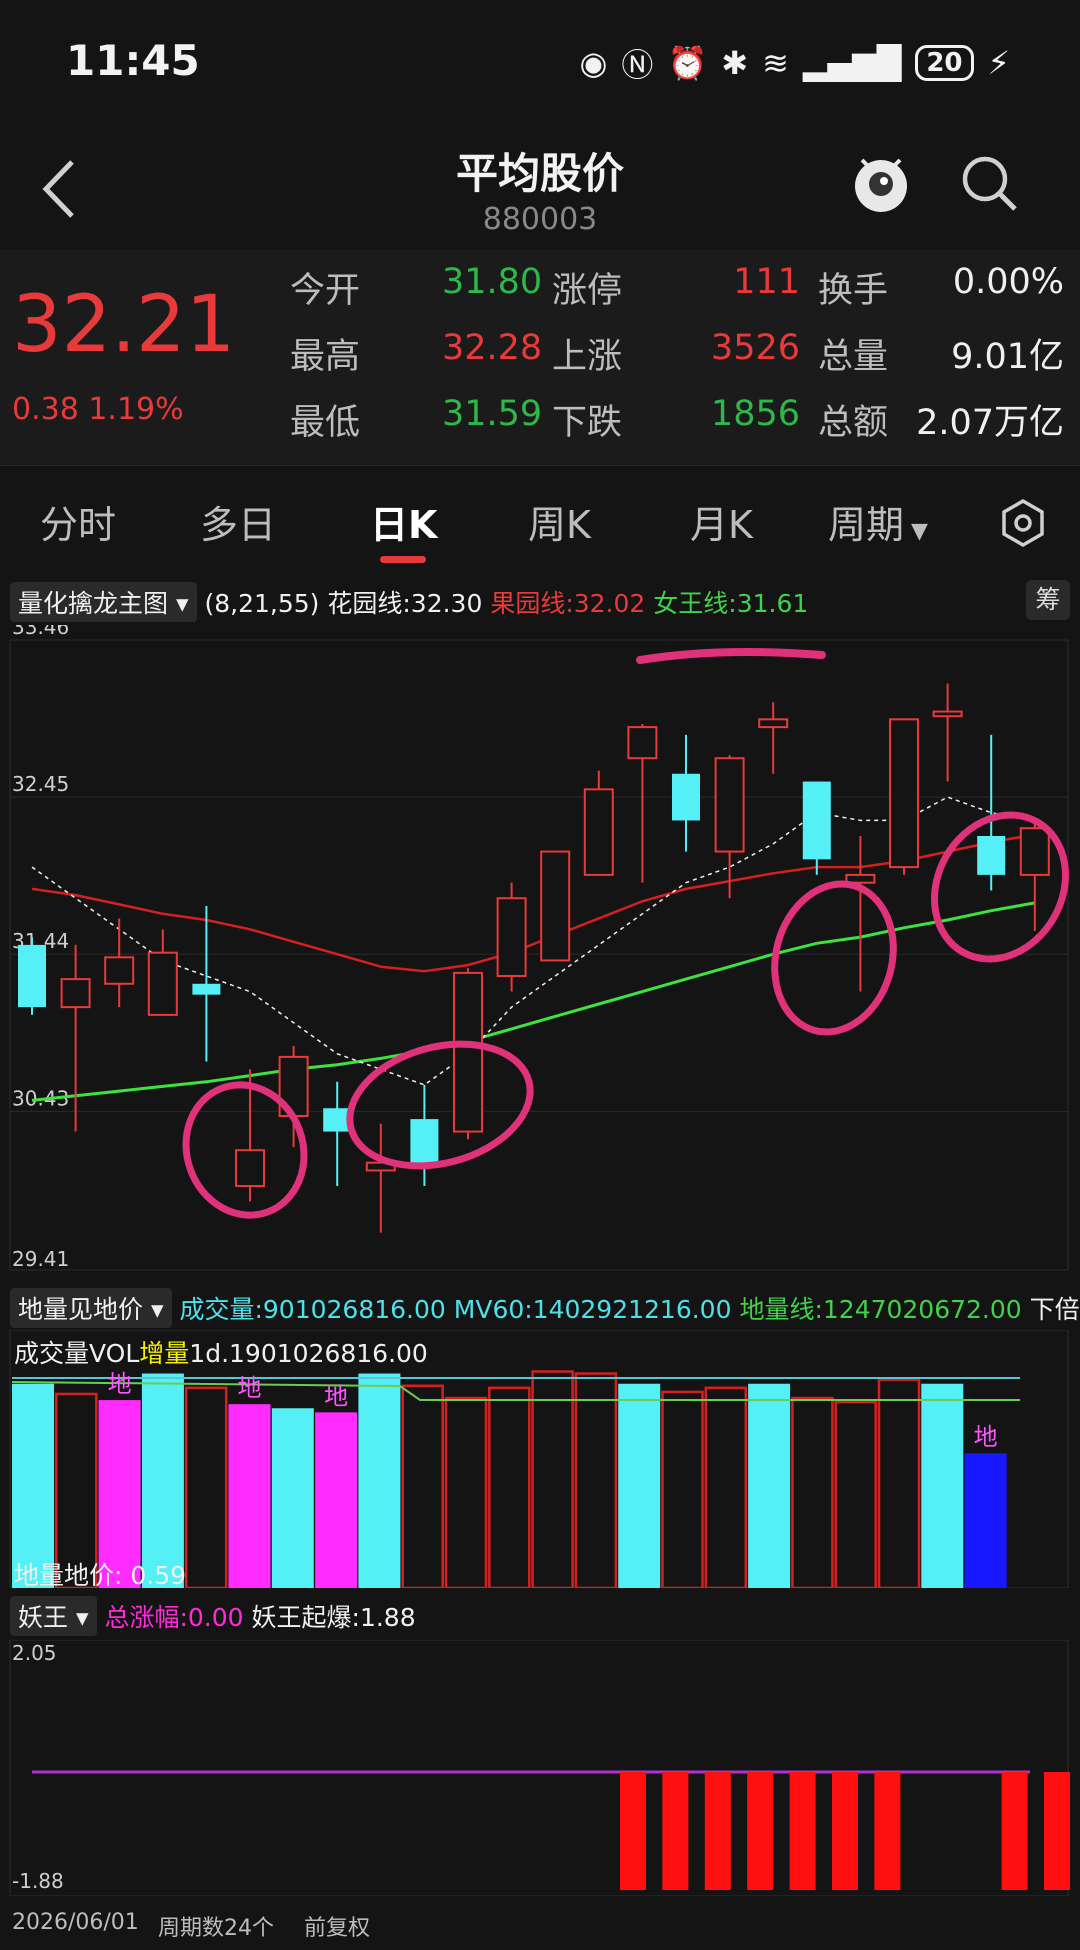 The height and width of the screenshot is (1950, 1080). Describe the element at coordinates (38, 1881) in the screenshot. I see `yw-ymin-label: -1.88` at that location.